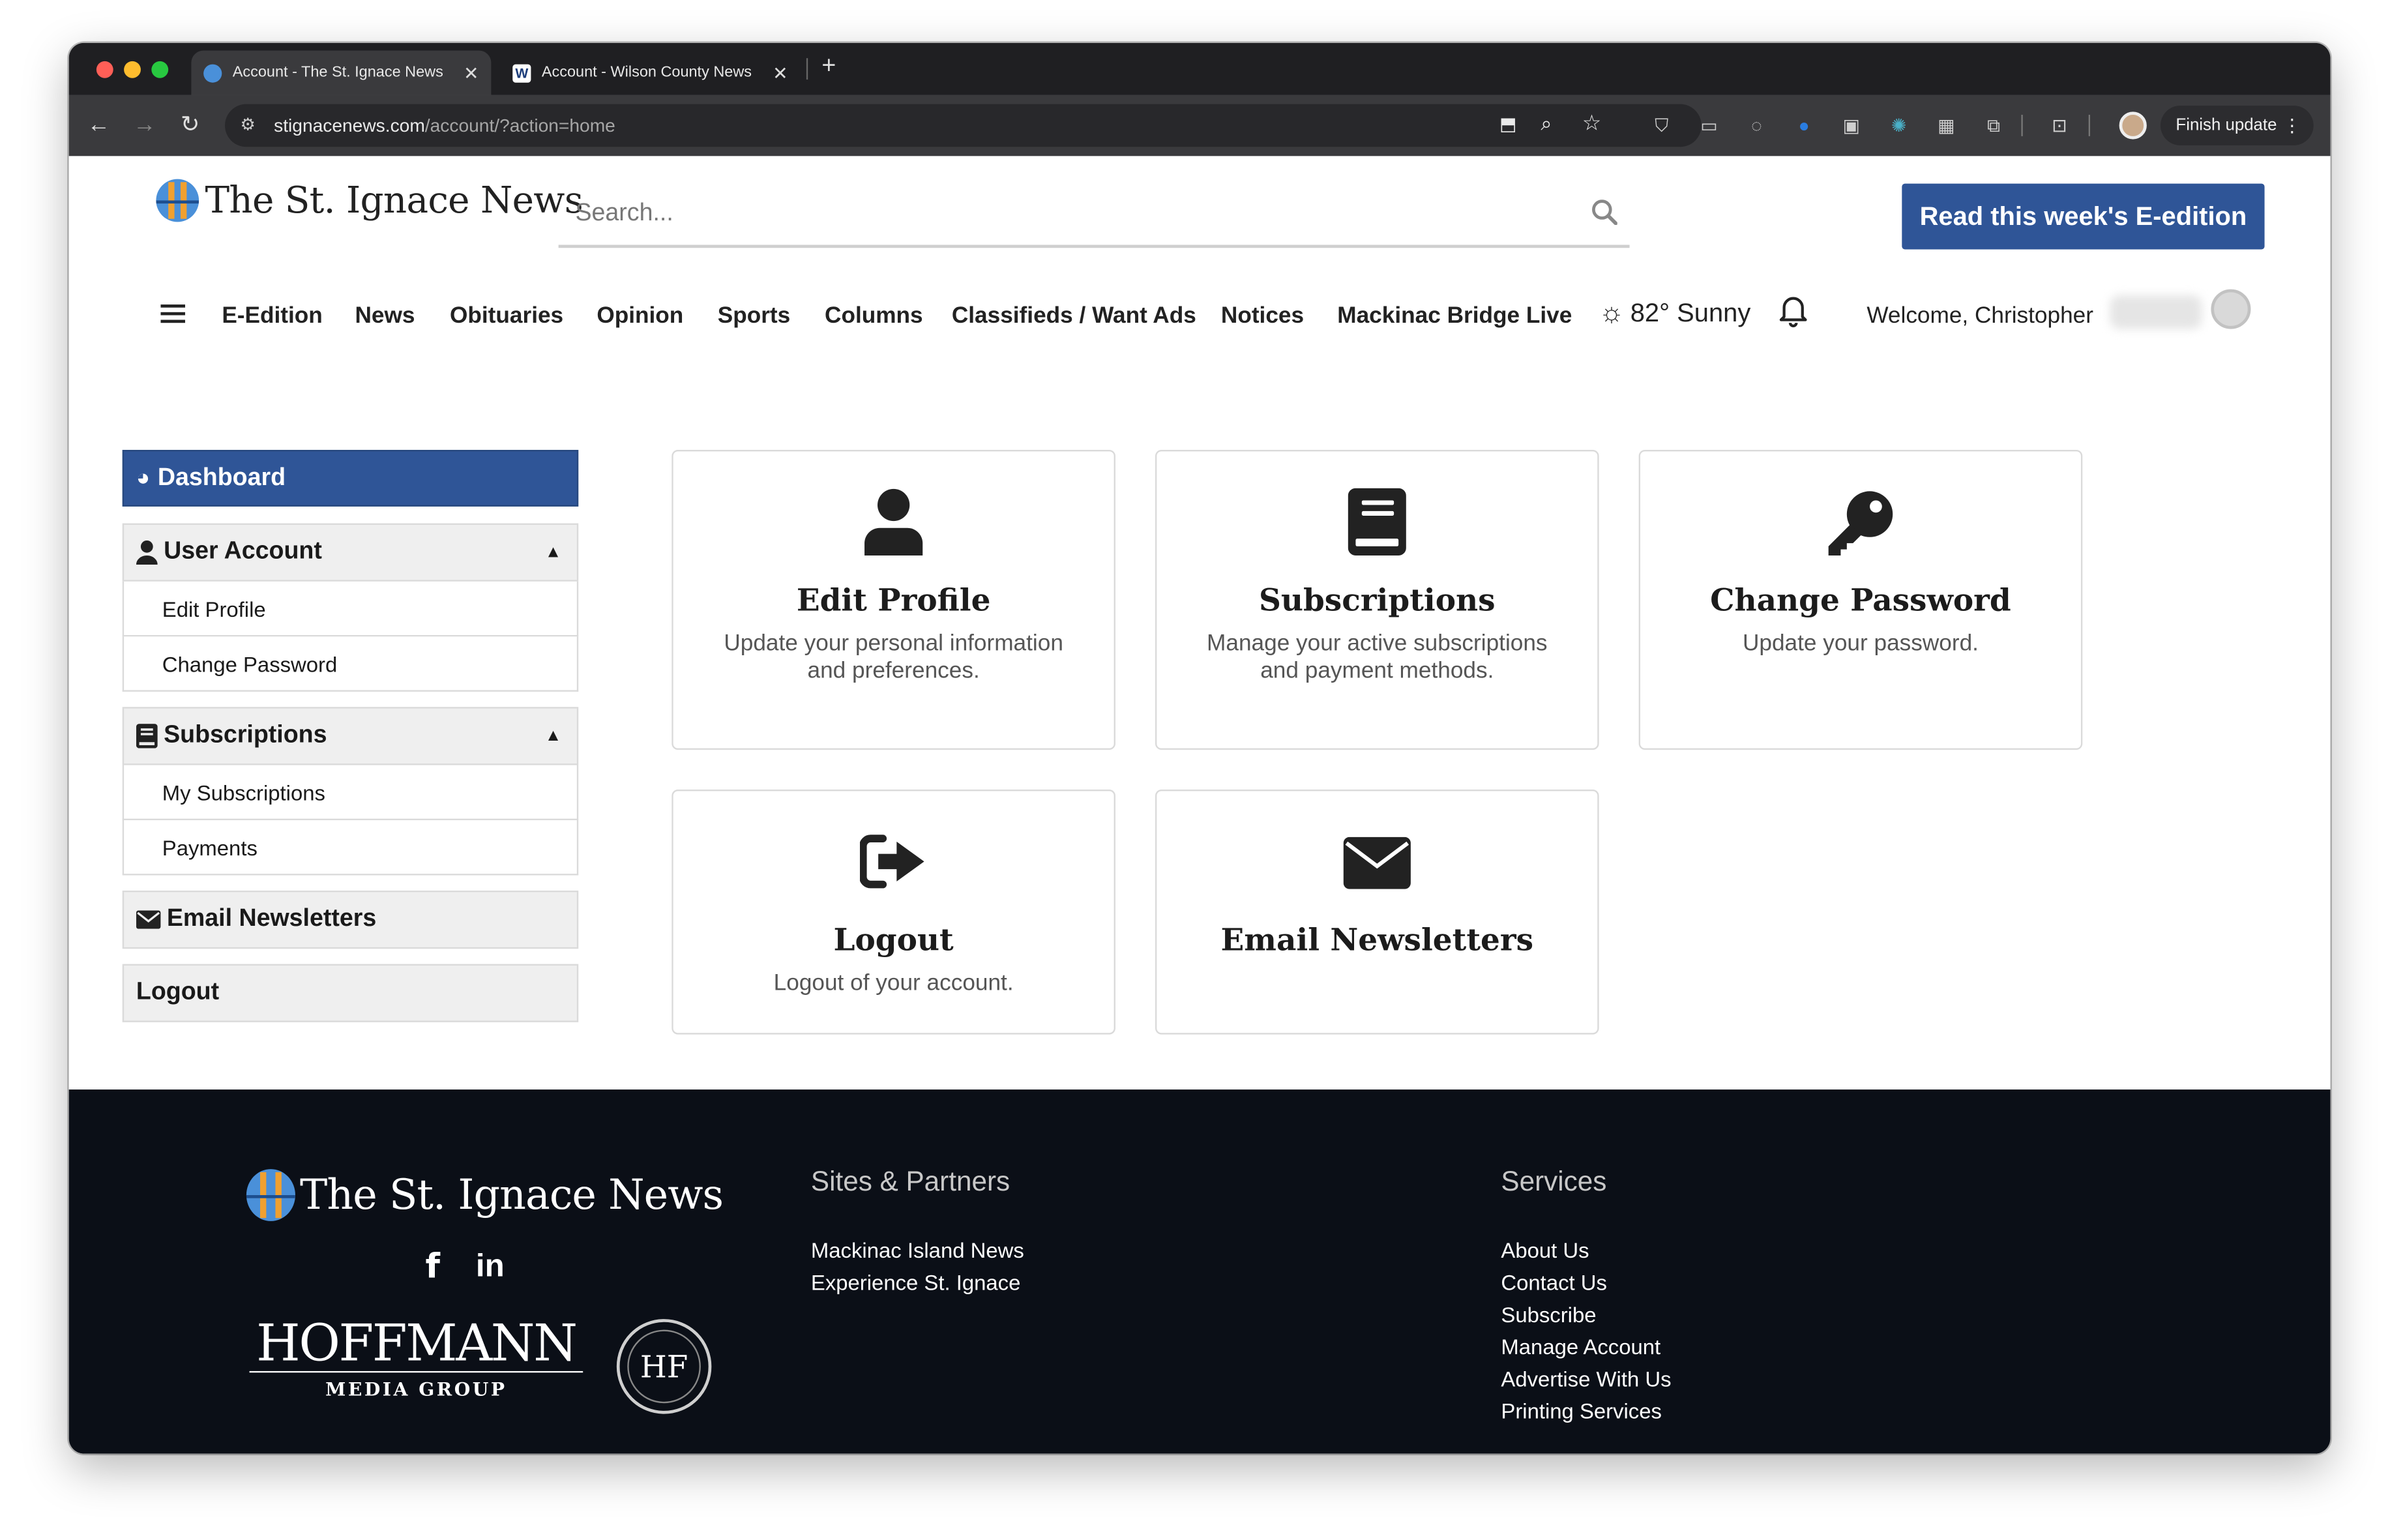 The height and width of the screenshot is (1540, 2390). Describe the element at coordinates (755, 316) in the screenshot. I see `nav-sports: Sports` at that location.